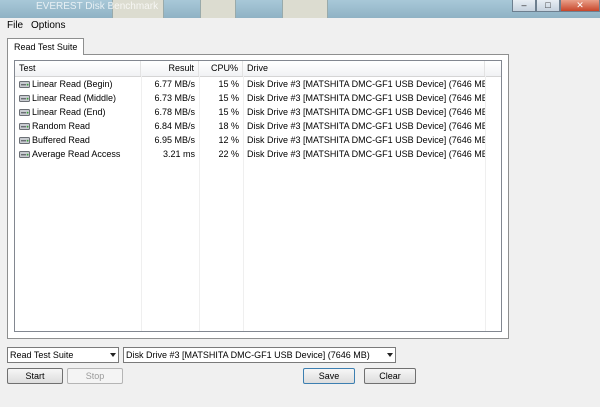 The image size is (600, 407). I want to click on cell-test: Linear Read (Begin), so click(78, 84).